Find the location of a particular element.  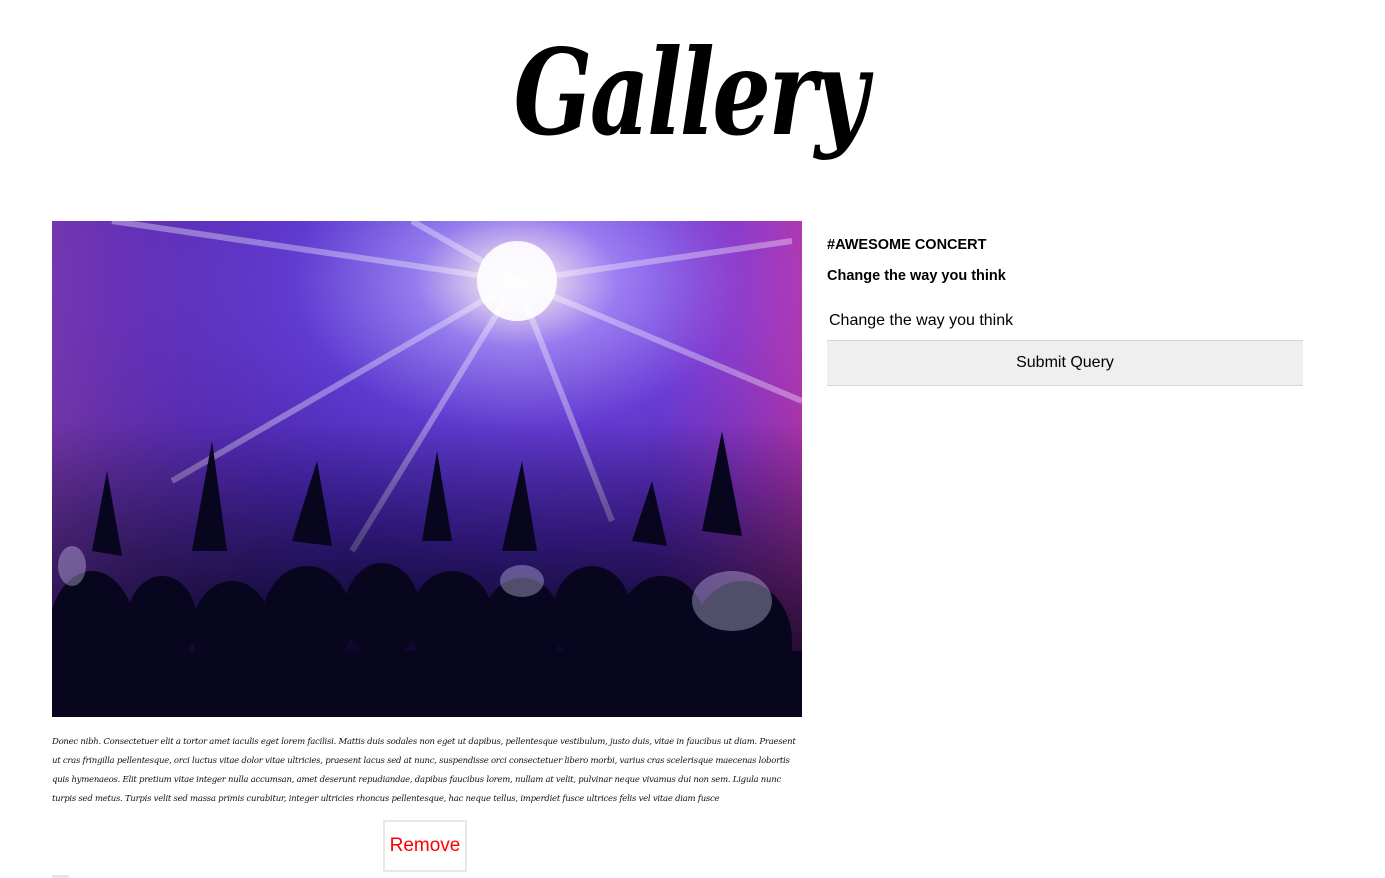

submit-query-button: Submit Query is located at coordinates (1065, 363).